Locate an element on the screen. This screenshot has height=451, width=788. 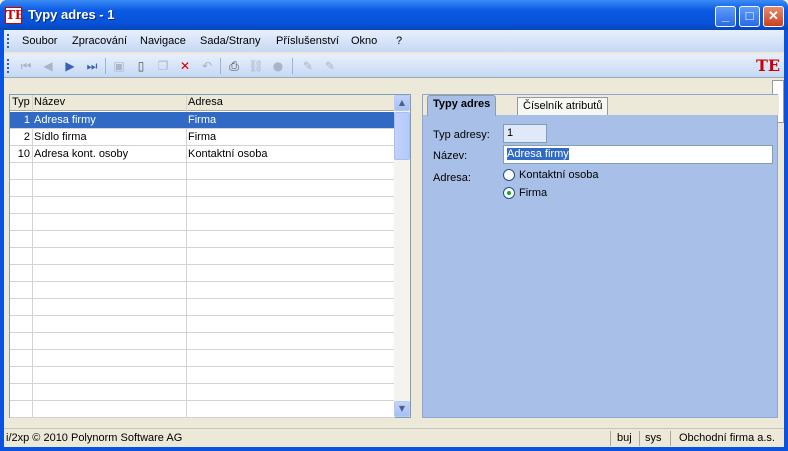
menu-okno: Okno is located at coordinates (364, 41).